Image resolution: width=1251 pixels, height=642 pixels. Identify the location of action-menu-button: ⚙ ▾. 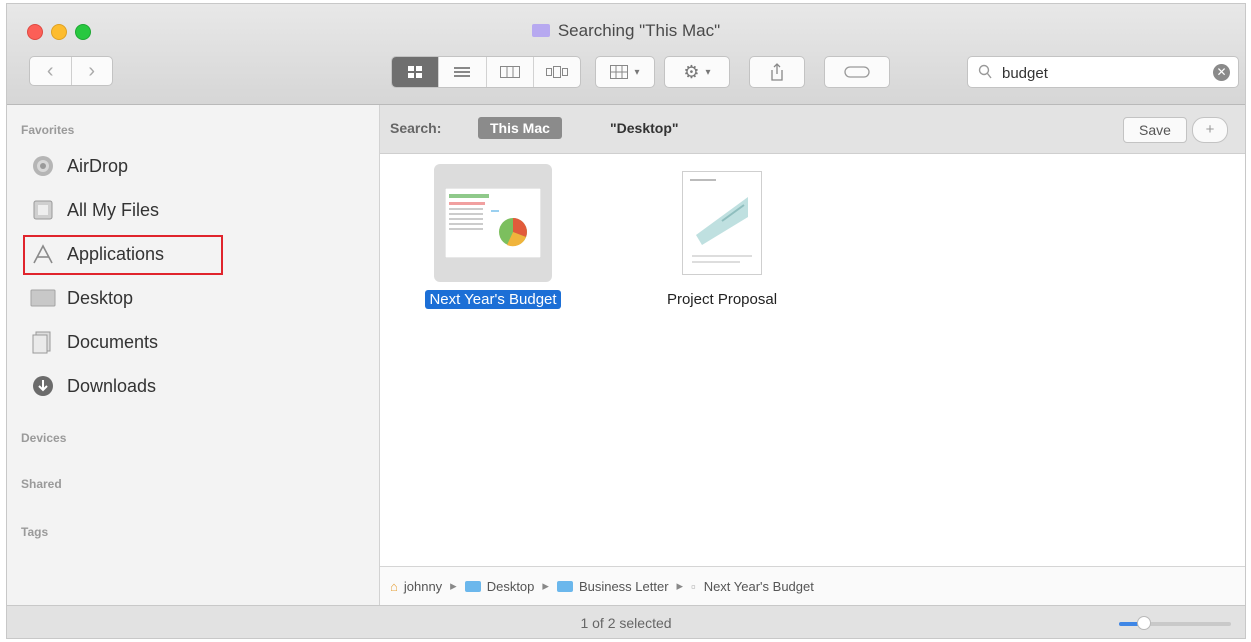
(697, 72).